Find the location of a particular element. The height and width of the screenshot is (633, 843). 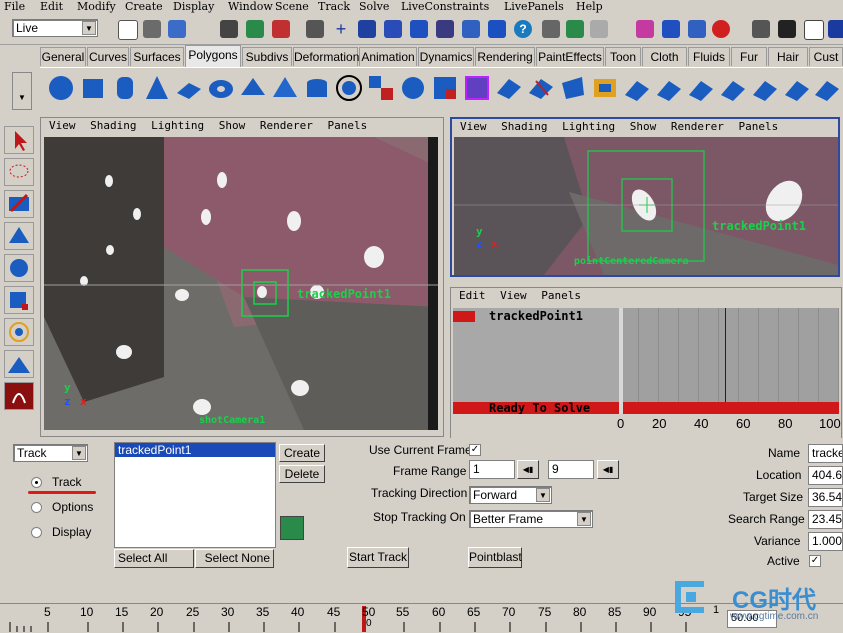

radio-options is located at coordinates (36, 507).